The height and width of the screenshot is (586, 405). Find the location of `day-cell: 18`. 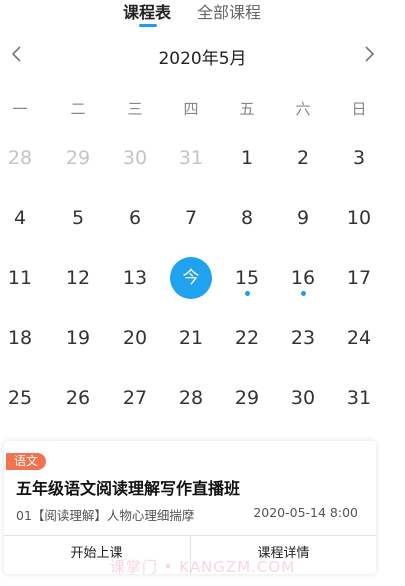

day-cell: 18 is located at coordinates (21, 338).